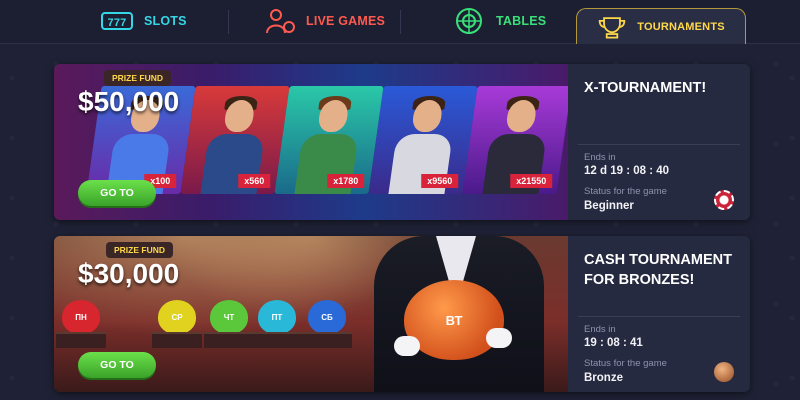  What do you see at coordinates (327, 324) in the screenshot?
I see `piggy-bank: СБ` at bounding box center [327, 324].